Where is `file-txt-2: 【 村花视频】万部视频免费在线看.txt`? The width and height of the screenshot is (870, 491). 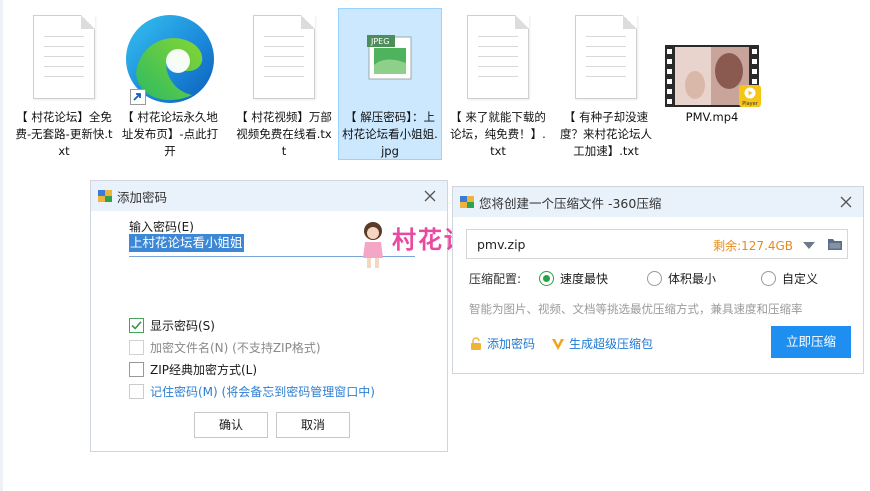
file-txt-2: 【 村花视频】万部视频免费在线看.txt is located at coordinates (284, 84).